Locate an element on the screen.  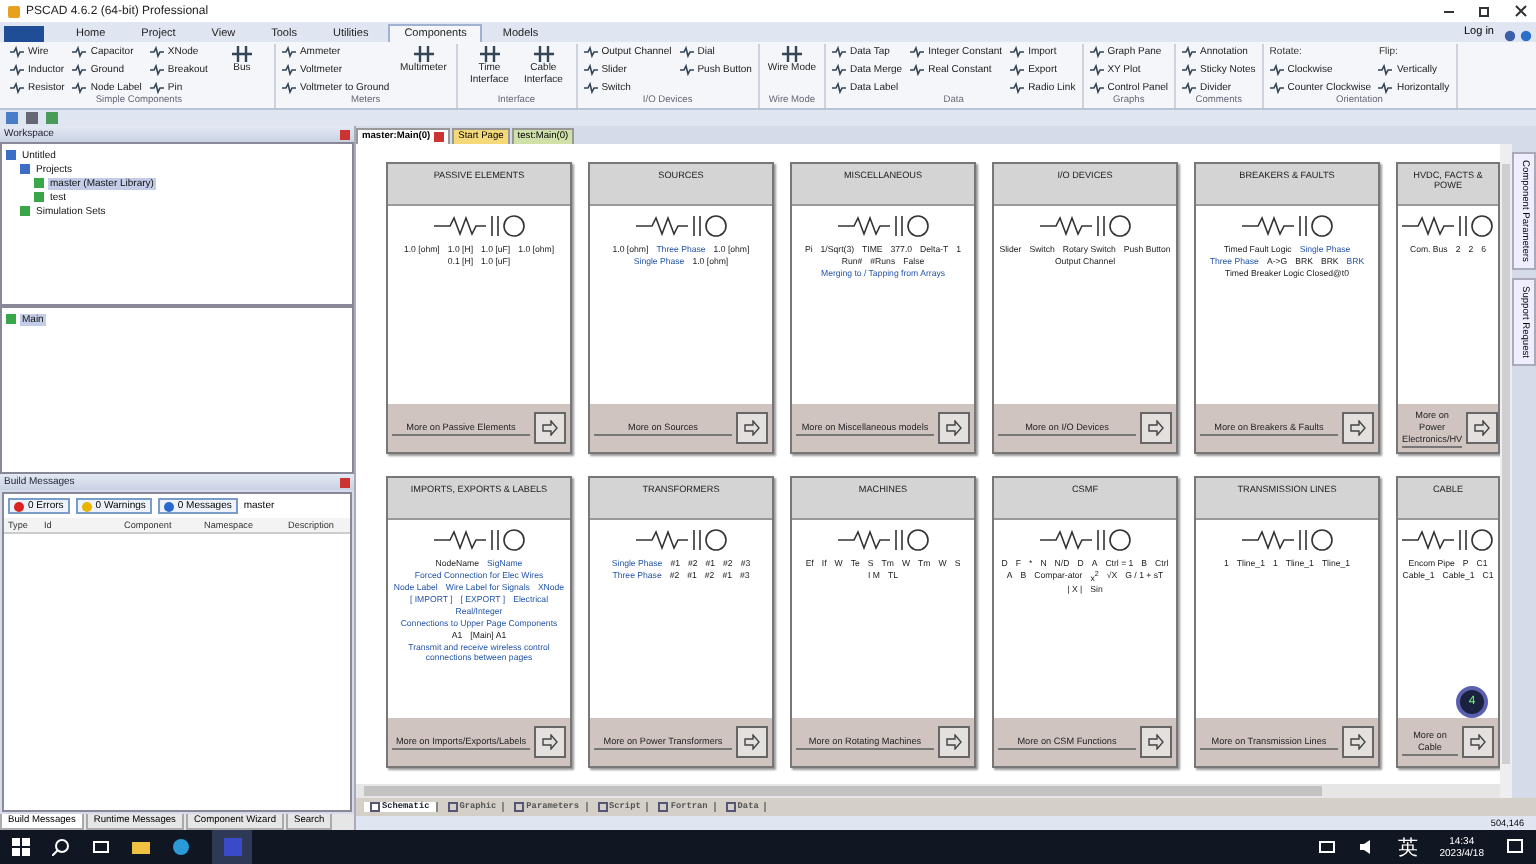
speaker-icon is located at coordinates (1366, 847).